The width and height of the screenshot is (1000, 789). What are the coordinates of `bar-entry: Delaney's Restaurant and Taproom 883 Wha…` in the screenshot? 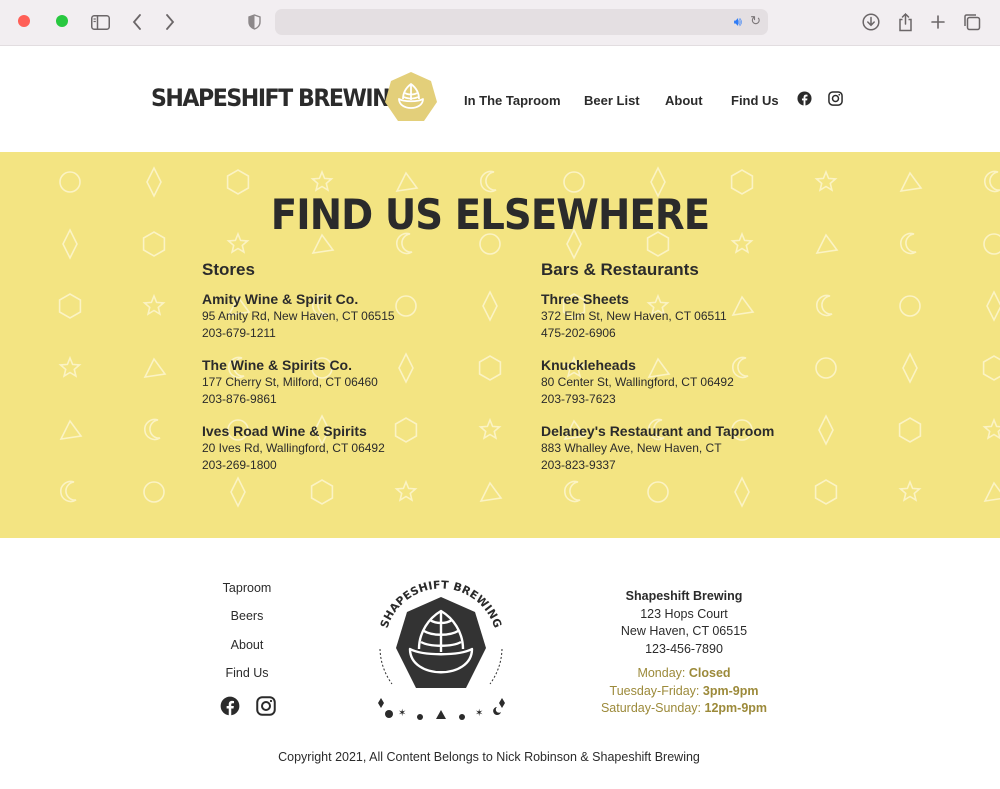 It's located at (706, 448).